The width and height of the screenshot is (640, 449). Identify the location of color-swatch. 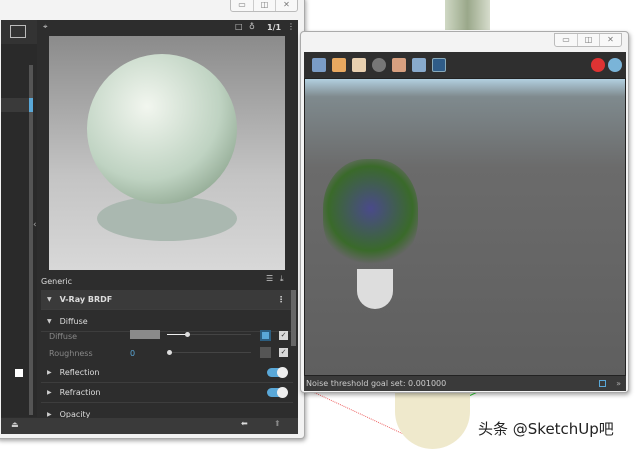
(19, 373).